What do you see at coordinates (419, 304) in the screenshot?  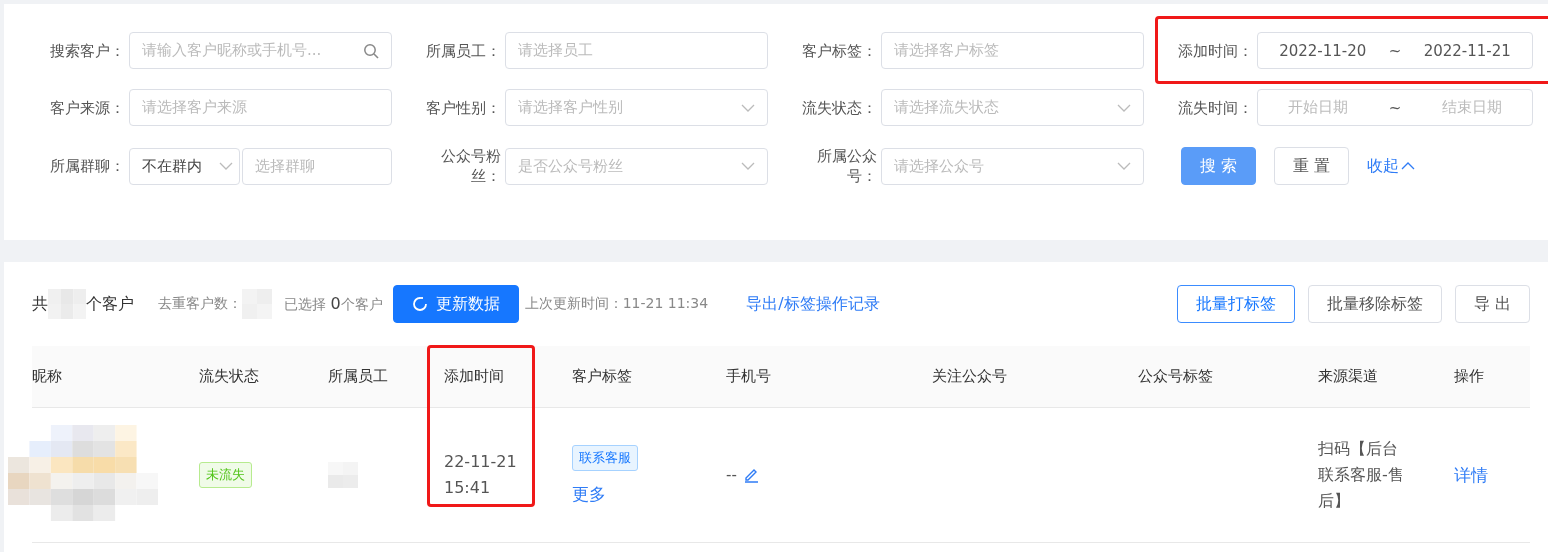 I see `refresh-icon` at bounding box center [419, 304].